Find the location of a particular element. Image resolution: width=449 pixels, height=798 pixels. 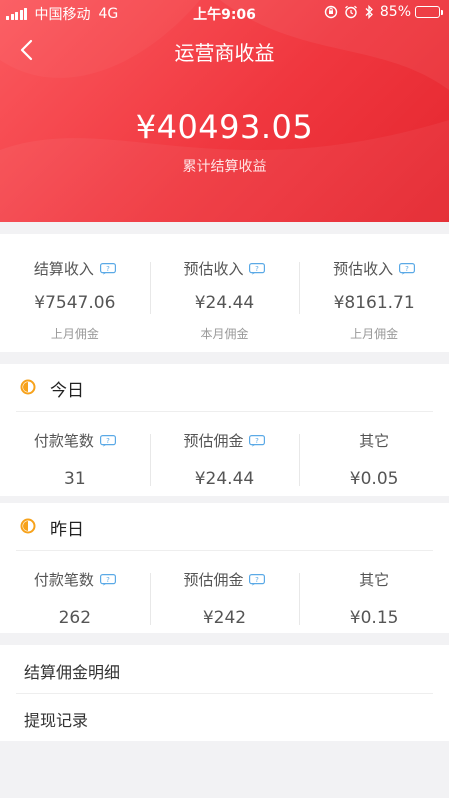

stat-value: ¥242 is located at coordinates (224, 618).